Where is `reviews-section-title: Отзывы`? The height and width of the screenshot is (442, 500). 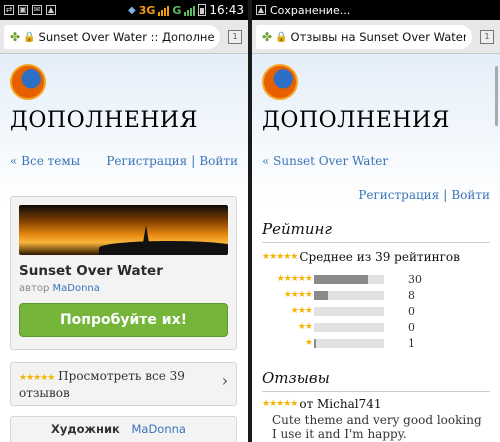 reviews-section-title: Отзывы is located at coordinates (296, 378).